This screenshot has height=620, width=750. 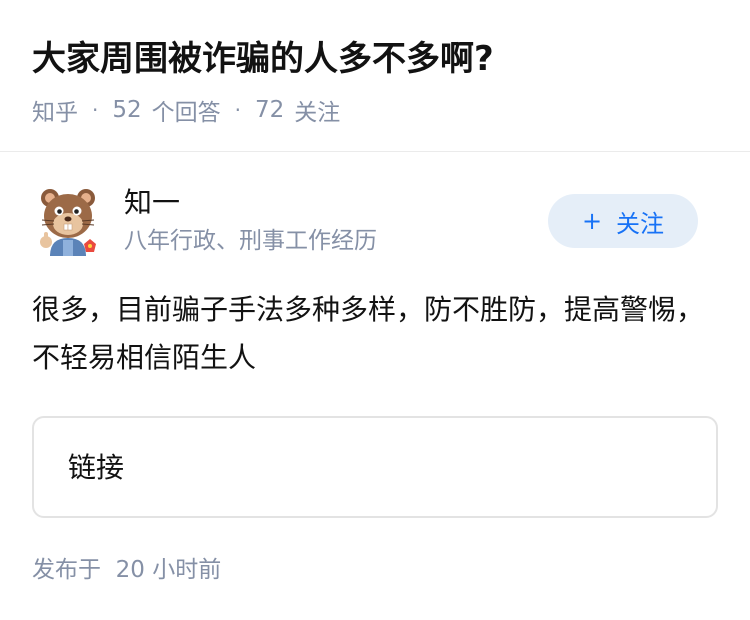 What do you see at coordinates (263, 59) in the screenshot?
I see `question-title: 大家周围被诈骗的人多不多啊?` at bounding box center [263, 59].